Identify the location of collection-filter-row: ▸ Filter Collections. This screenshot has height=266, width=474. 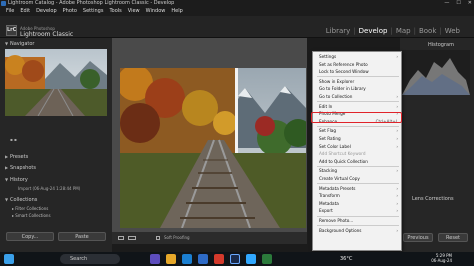
(30, 208).